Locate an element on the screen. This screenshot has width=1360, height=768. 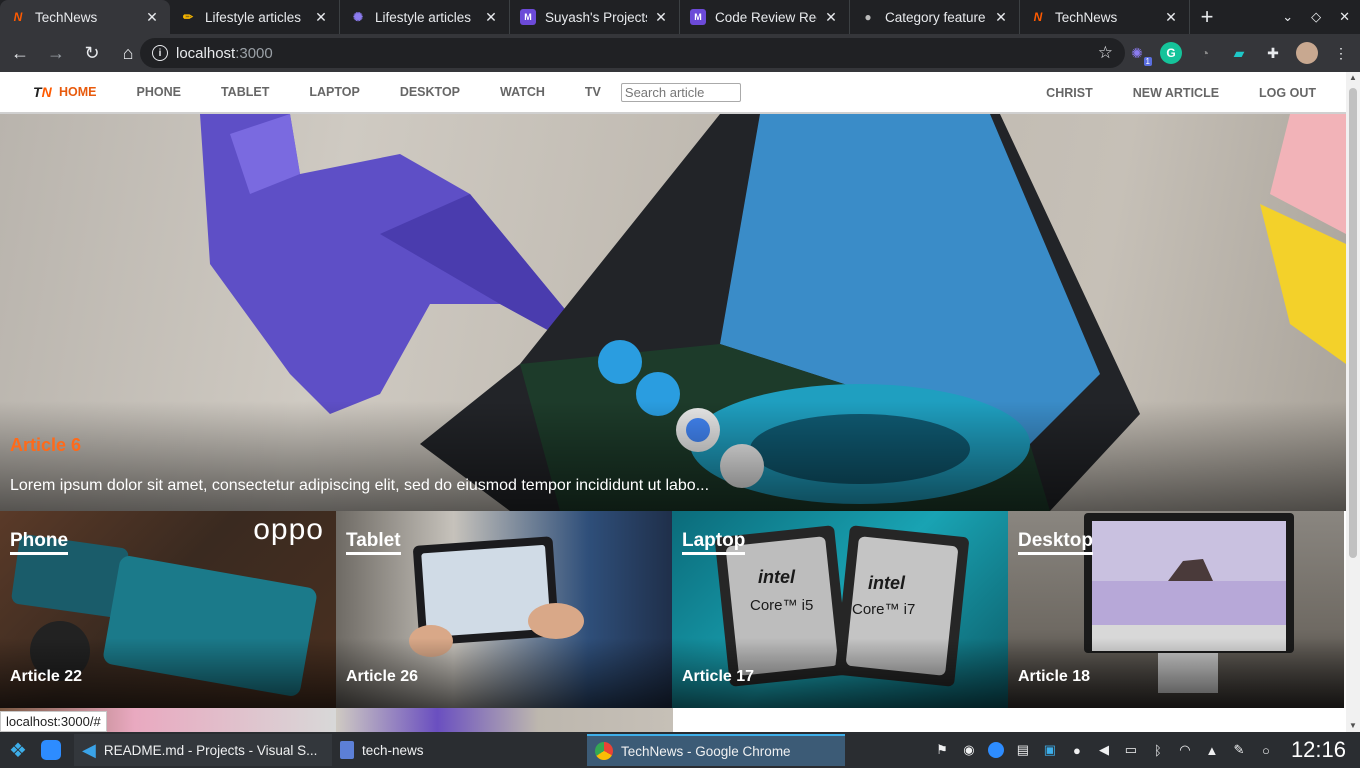
system-tray: ⚑ ◉ ▤ ▣ ● ◀ ▭ ᛒ ◠ ▲ ✎ ○ 12:16 is located at coordinates (1147, 750).